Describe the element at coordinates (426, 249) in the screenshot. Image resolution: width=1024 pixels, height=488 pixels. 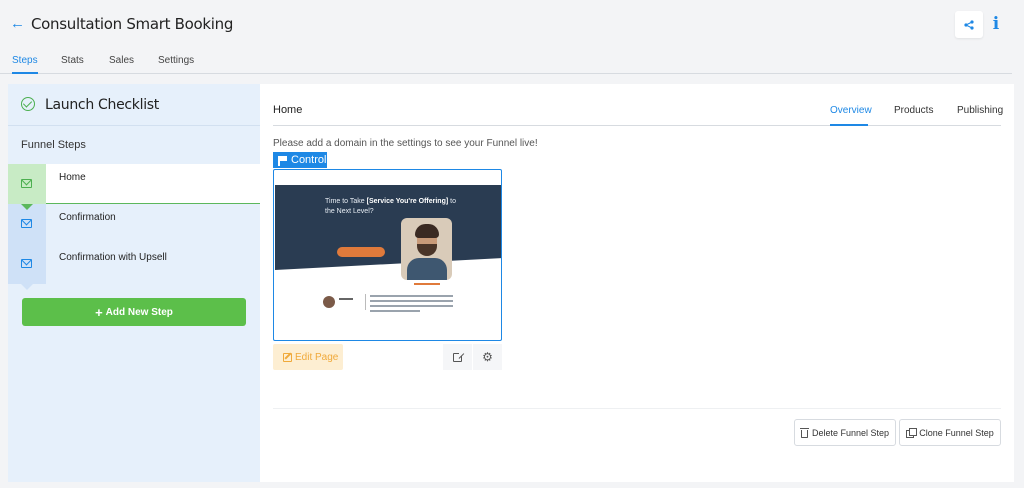
I see `preview-portrait-image` at that location.